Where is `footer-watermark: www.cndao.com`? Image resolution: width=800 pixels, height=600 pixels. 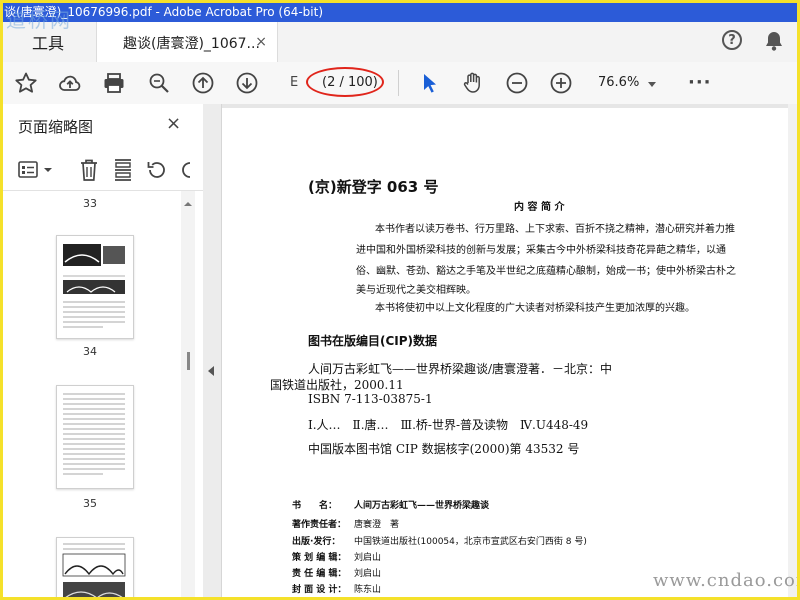
footer-watermark: www.cndao.com is located at coordinates (726, 580).